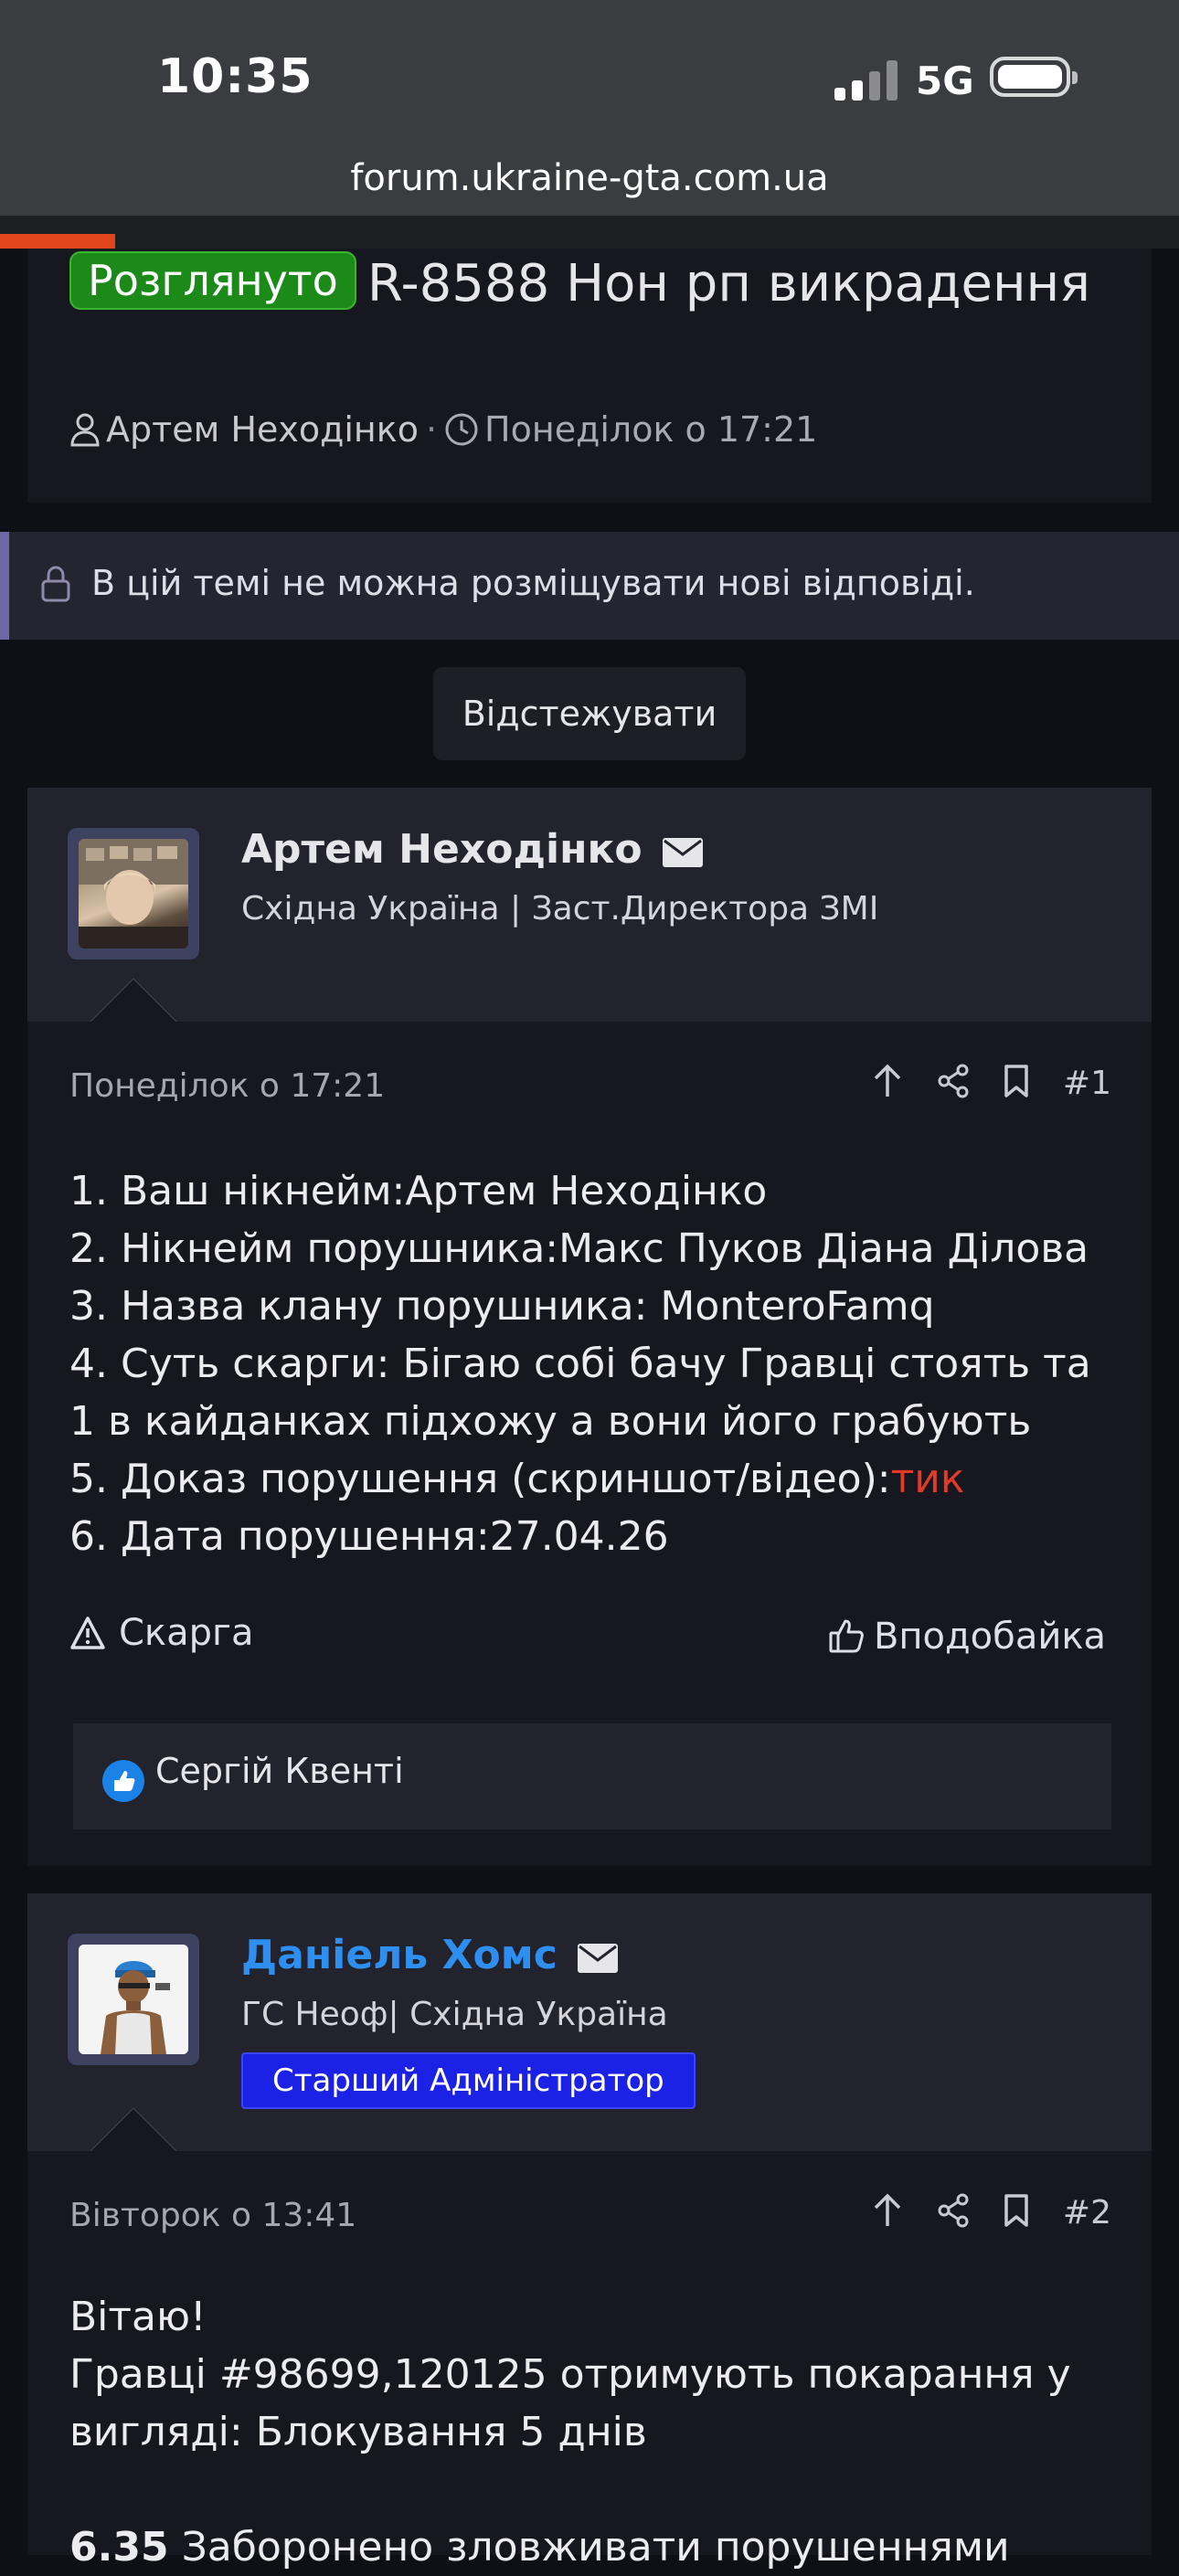 This screenshot has width=1179, height=2576. I want to click on post-date: Вівторок о 13:41, so click(212, 2215).